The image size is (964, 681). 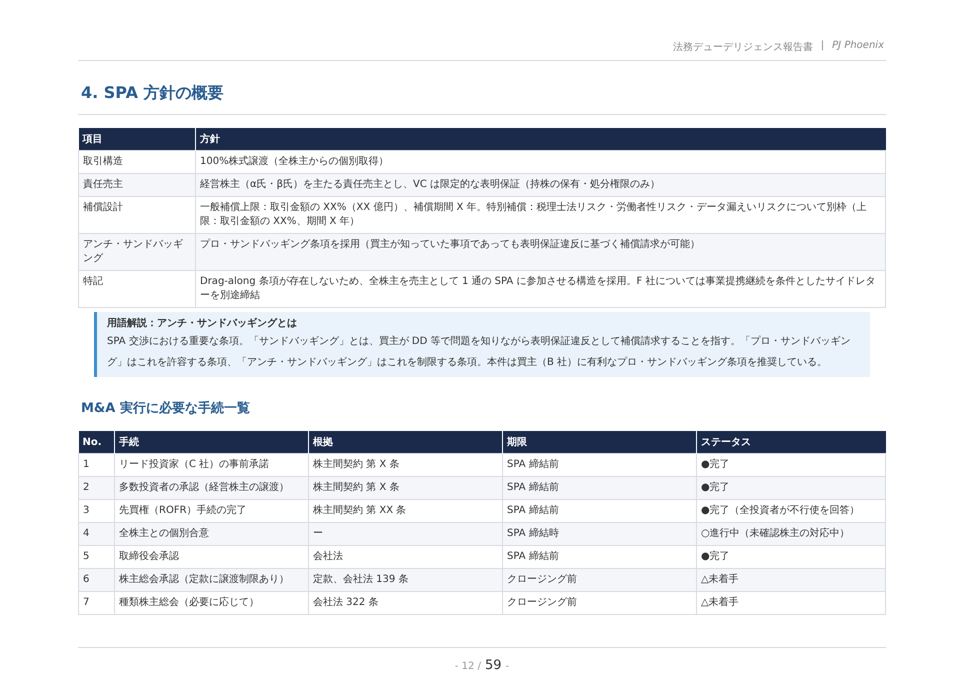 What do you see at coordinates (96, 442) in the screenshot?
I see `column-header: No.` at bounding box center [96, 442].